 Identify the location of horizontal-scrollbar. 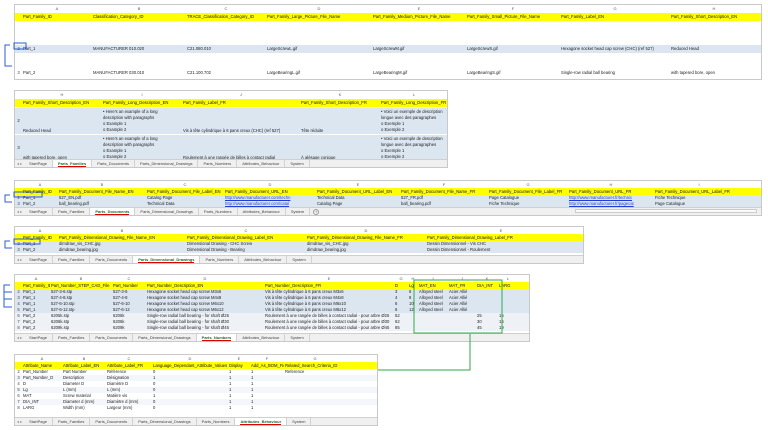
(666, 211).